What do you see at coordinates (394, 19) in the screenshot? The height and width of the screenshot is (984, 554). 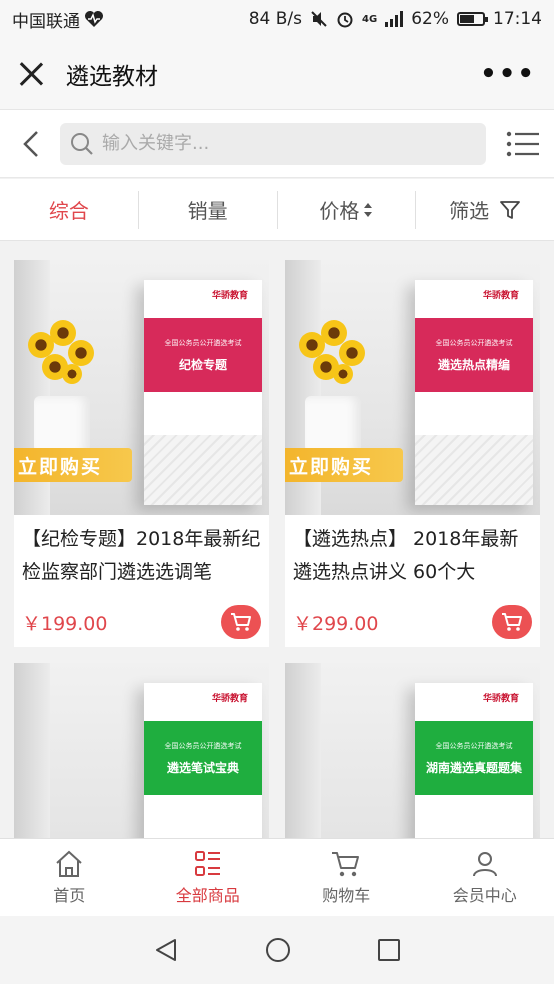 I see `signal-icon` at bounding box center [394, 19].